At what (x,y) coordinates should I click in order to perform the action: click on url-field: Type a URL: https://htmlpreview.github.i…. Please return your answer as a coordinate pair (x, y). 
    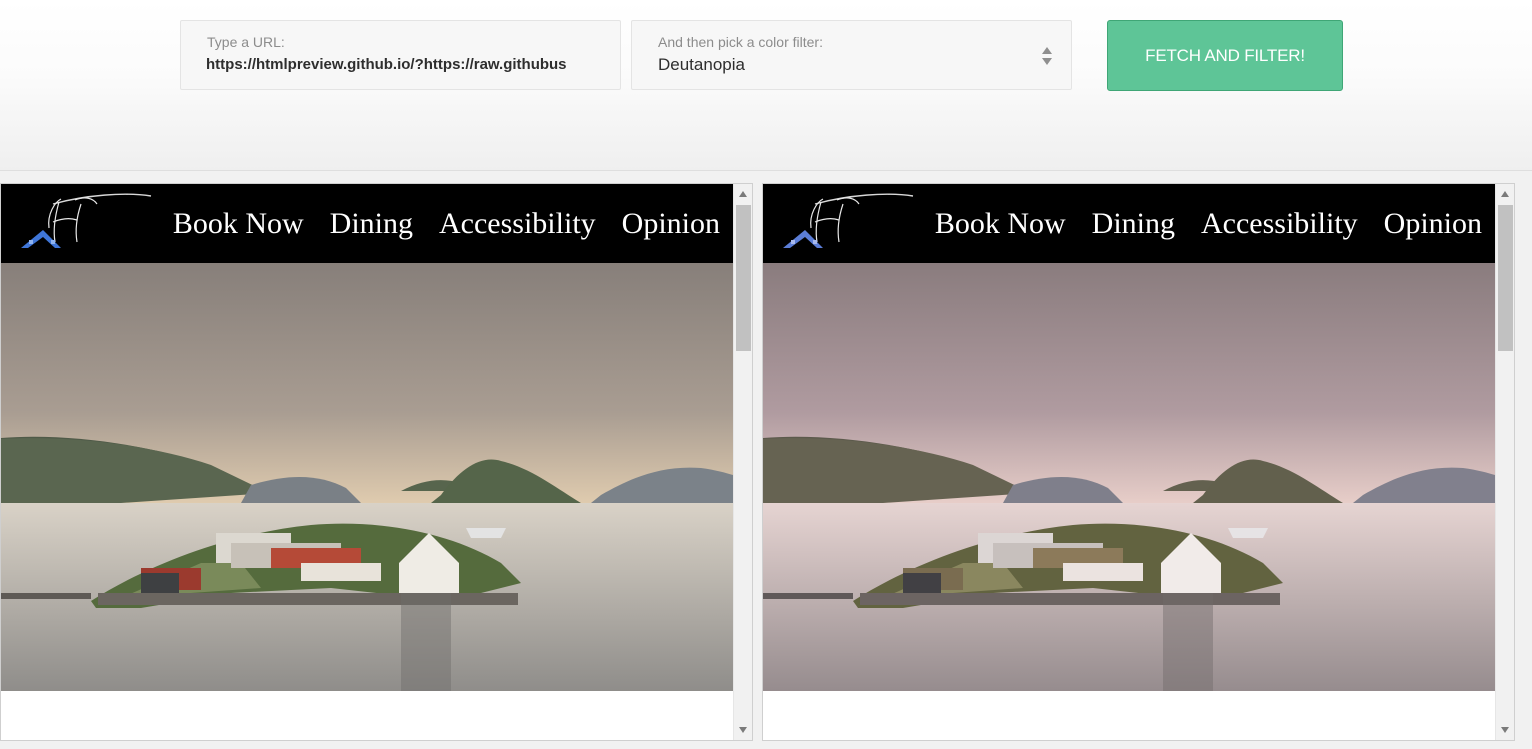
    Looking at the image, I should click on (400, 55).